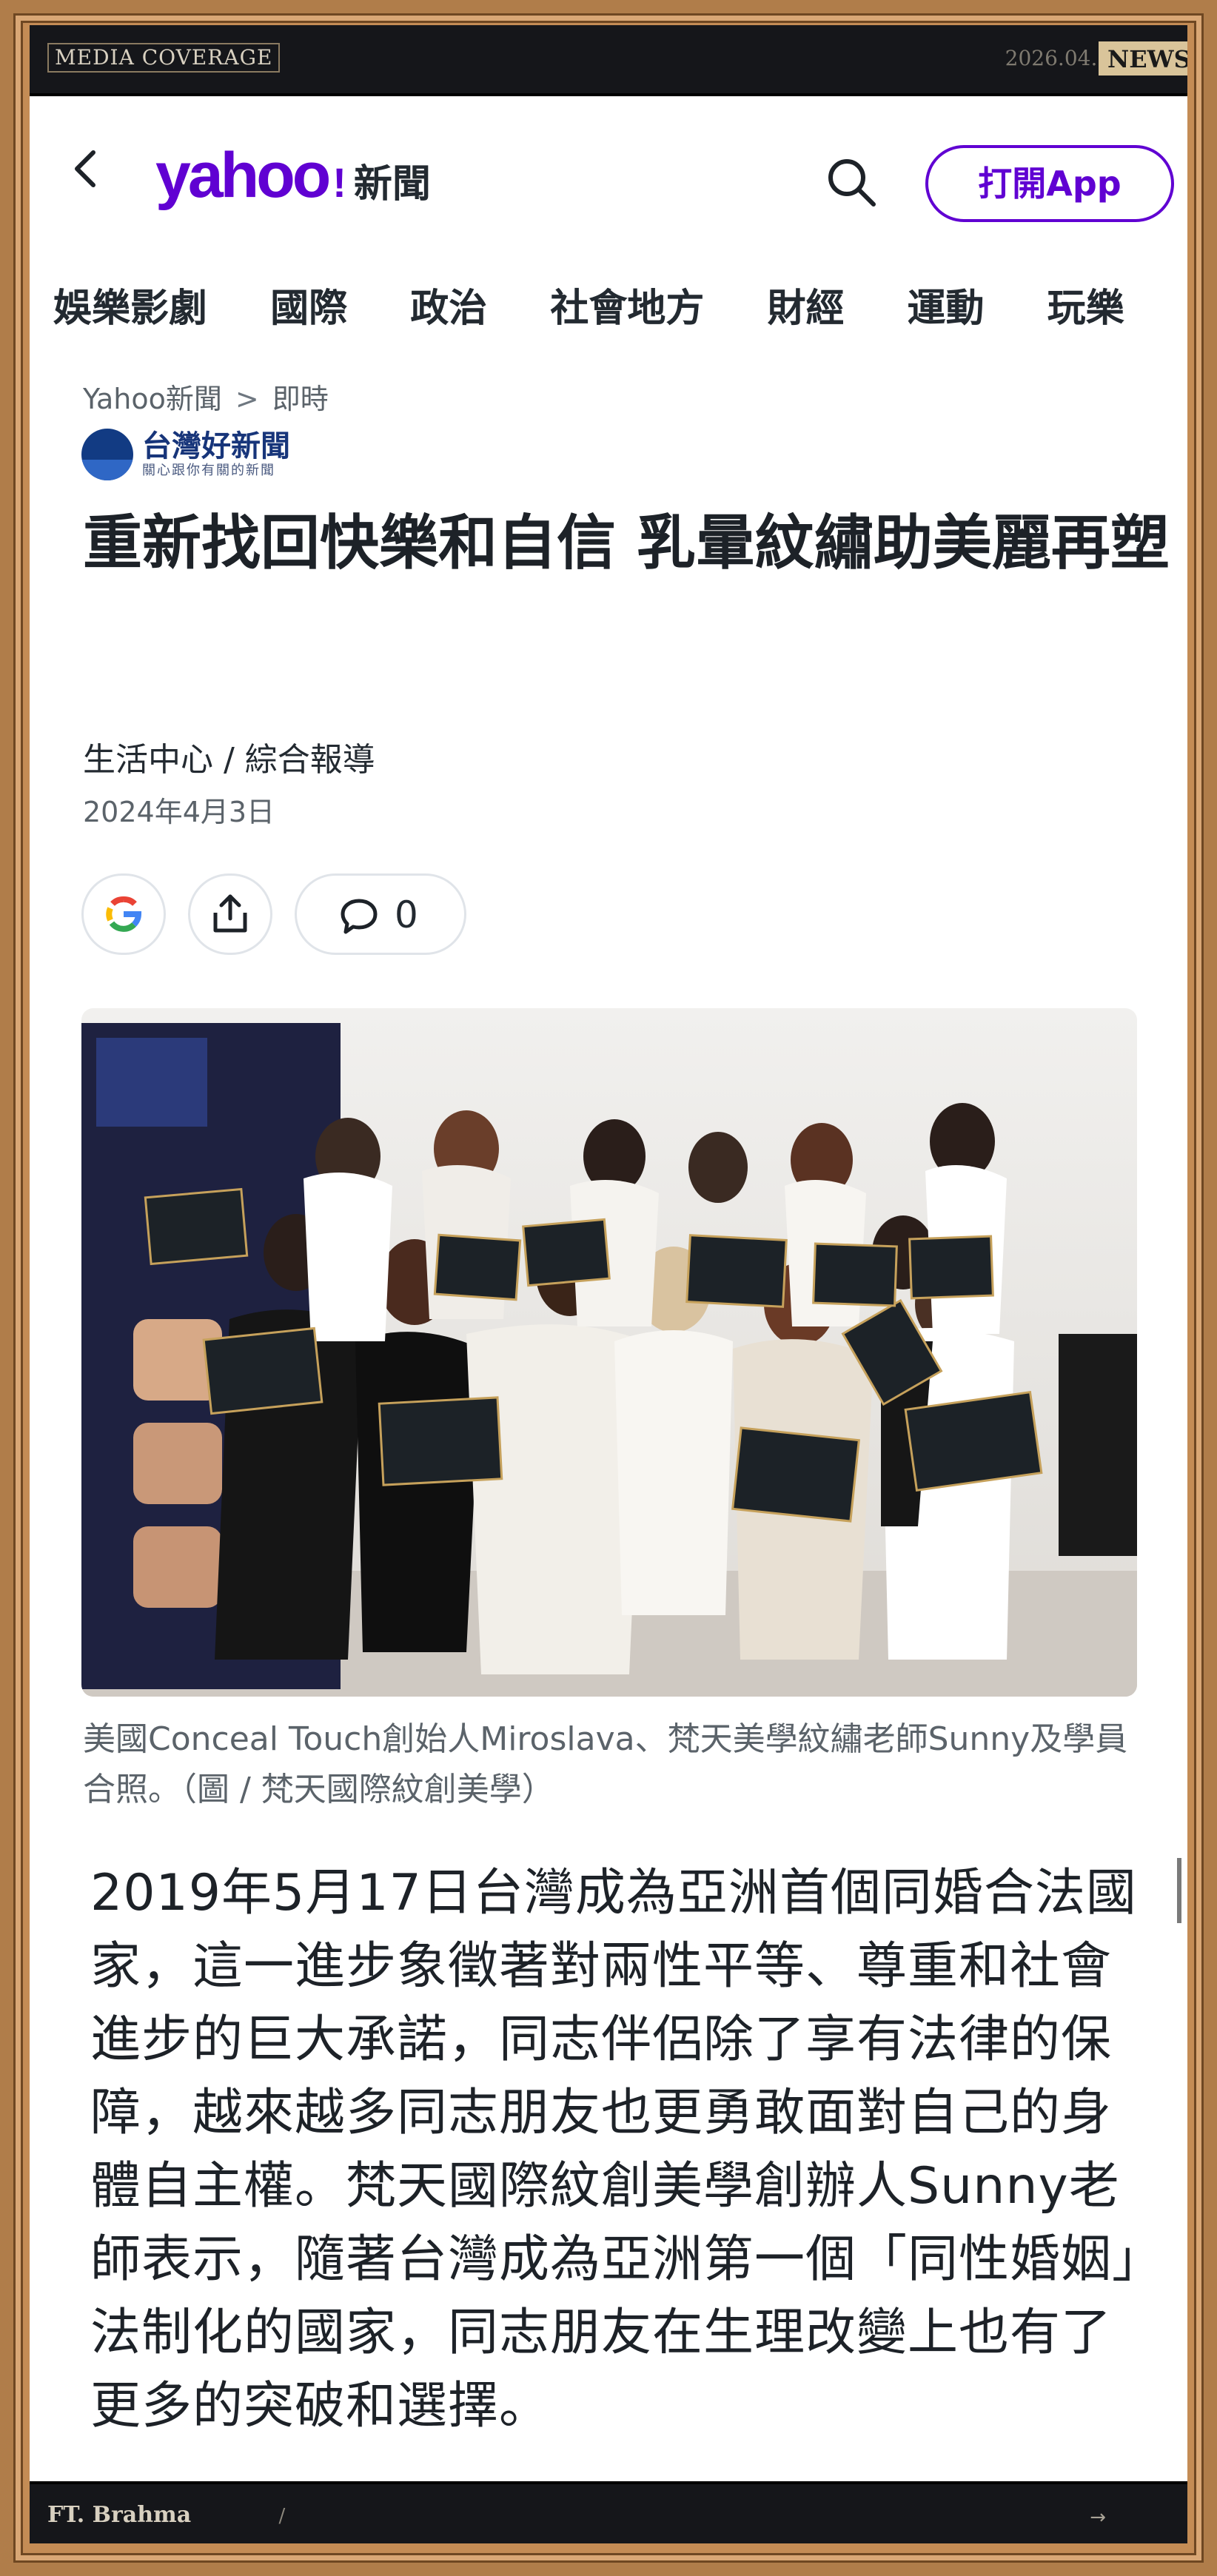 The width and height of the screenshot is (1217, 2576). Describe the element at coordinates (208, 470) in the screenshot. I see `source-tagline: 關心跟你有關的新聞` at that location.